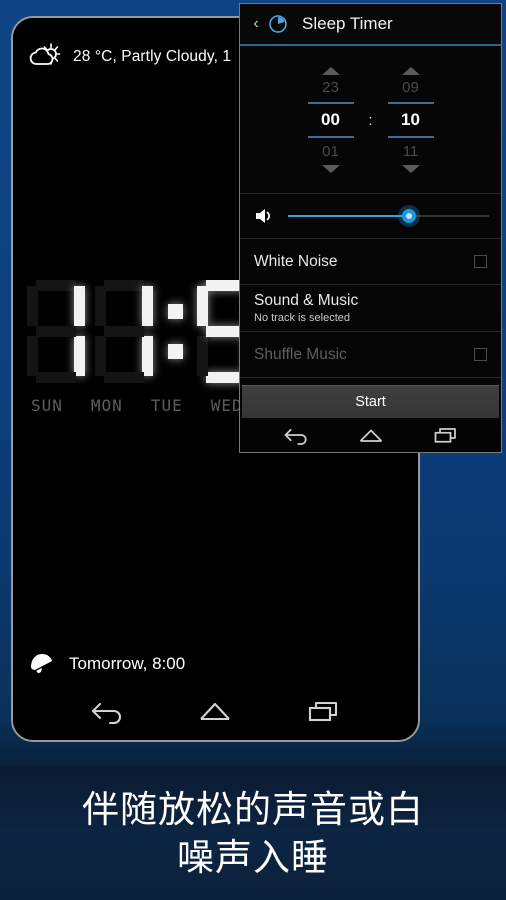 This screenshot has width=506, height=900. What do you see at coordinates (408, 216) in the screenshot?
I see `slider-thumb` at bounding box center [408, 216].